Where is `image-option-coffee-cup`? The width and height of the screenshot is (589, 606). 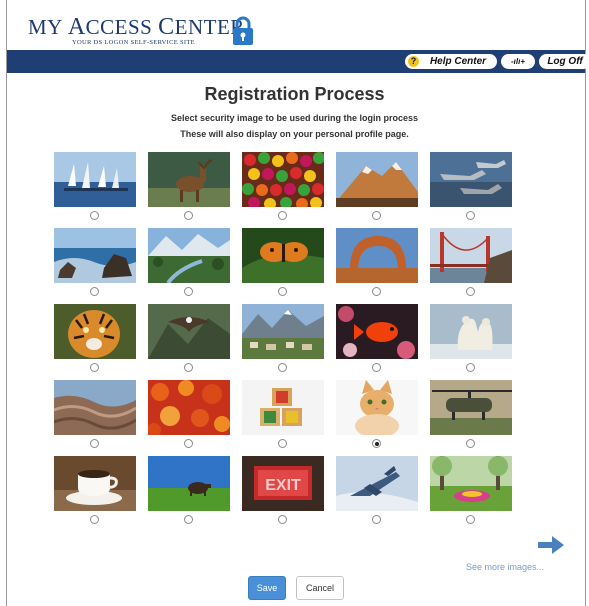 image-option-coffee-cup is located at coordinates (95, 492).